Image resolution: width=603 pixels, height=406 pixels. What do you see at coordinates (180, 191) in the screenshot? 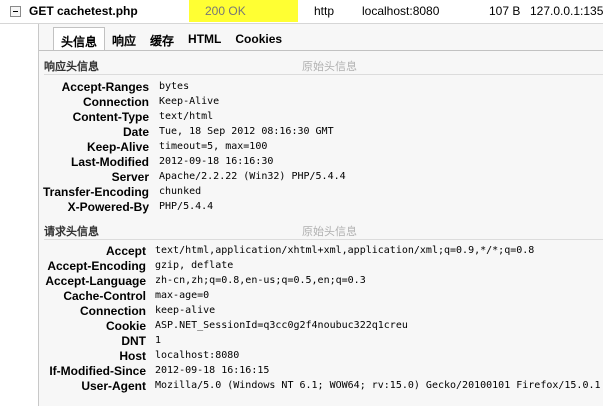
I see `header-value: chunked` at bounding box center [180, 191].